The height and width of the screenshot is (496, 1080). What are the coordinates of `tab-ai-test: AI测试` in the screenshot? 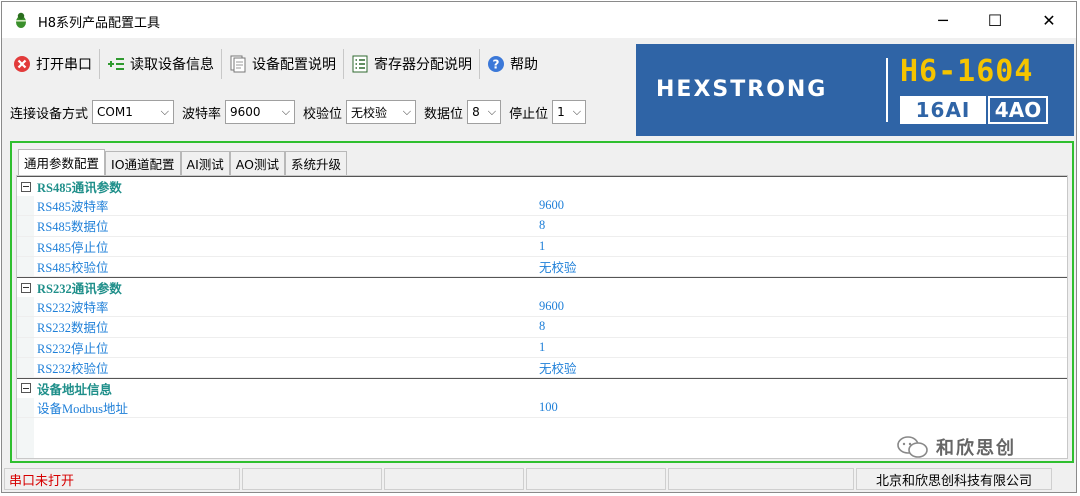 It's located at (205, 163).